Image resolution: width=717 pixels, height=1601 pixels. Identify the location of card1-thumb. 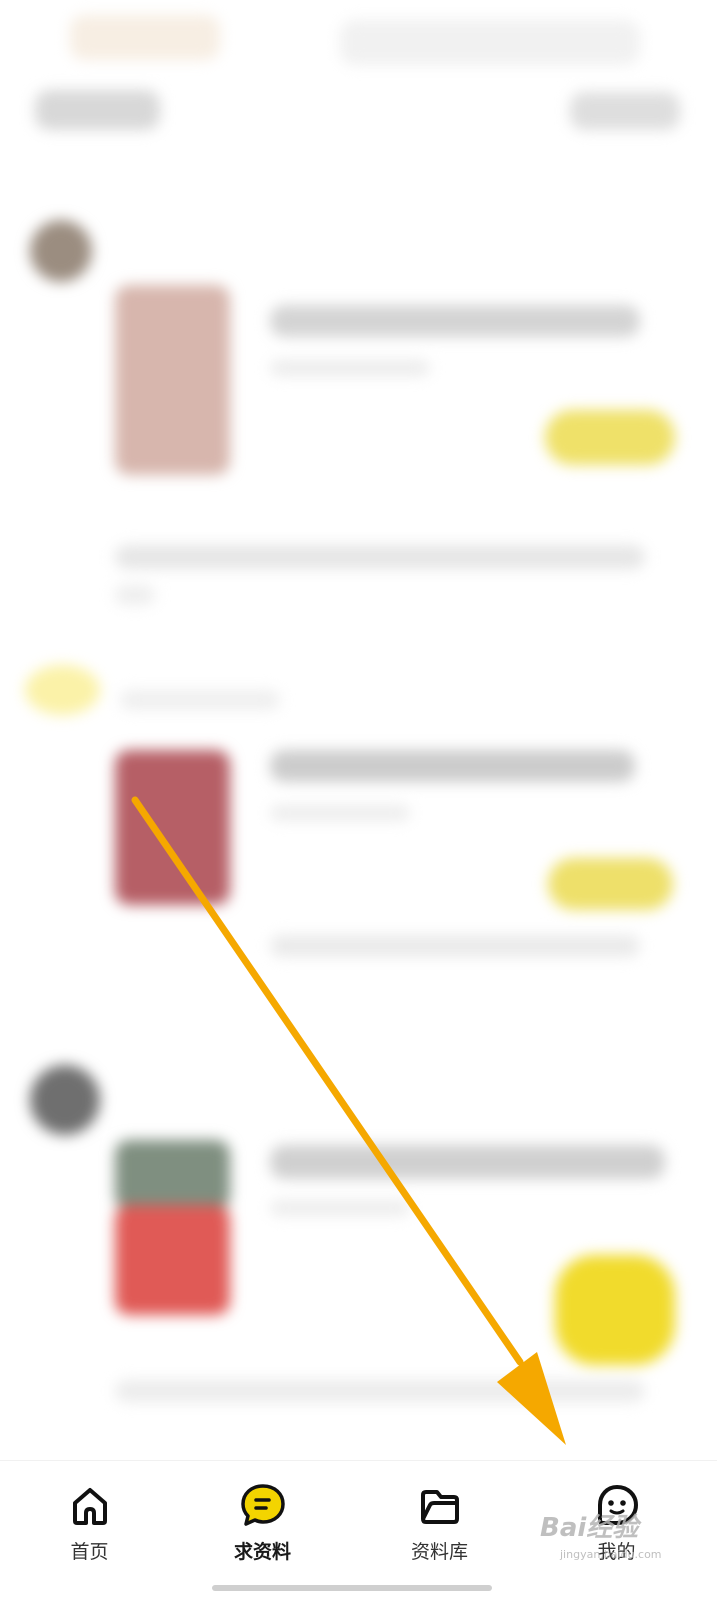
(172, 380).